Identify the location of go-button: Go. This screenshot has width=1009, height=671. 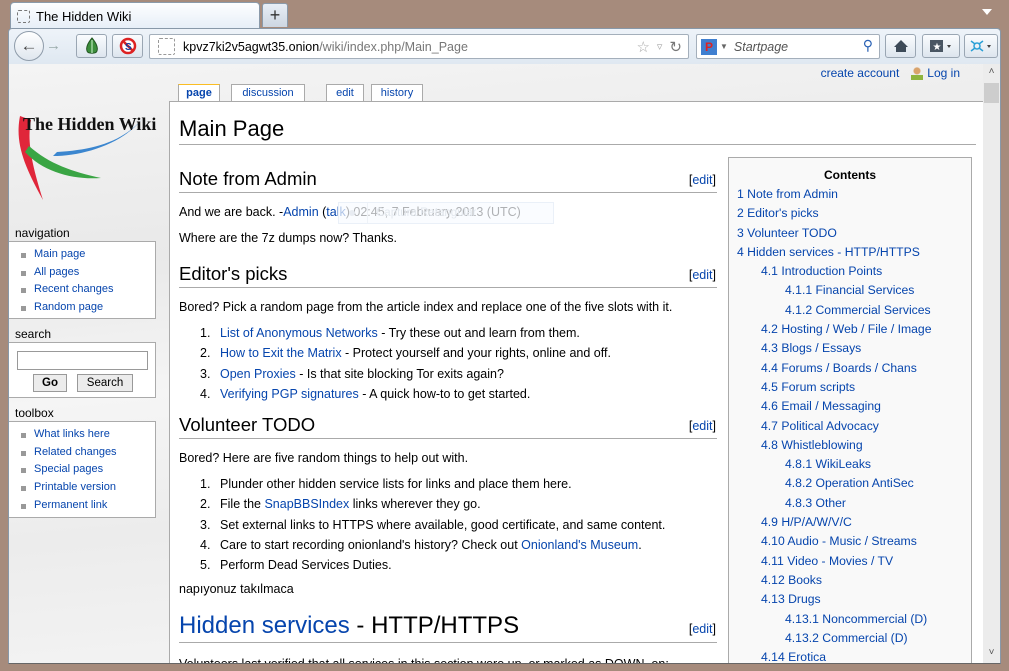
(50, 383).